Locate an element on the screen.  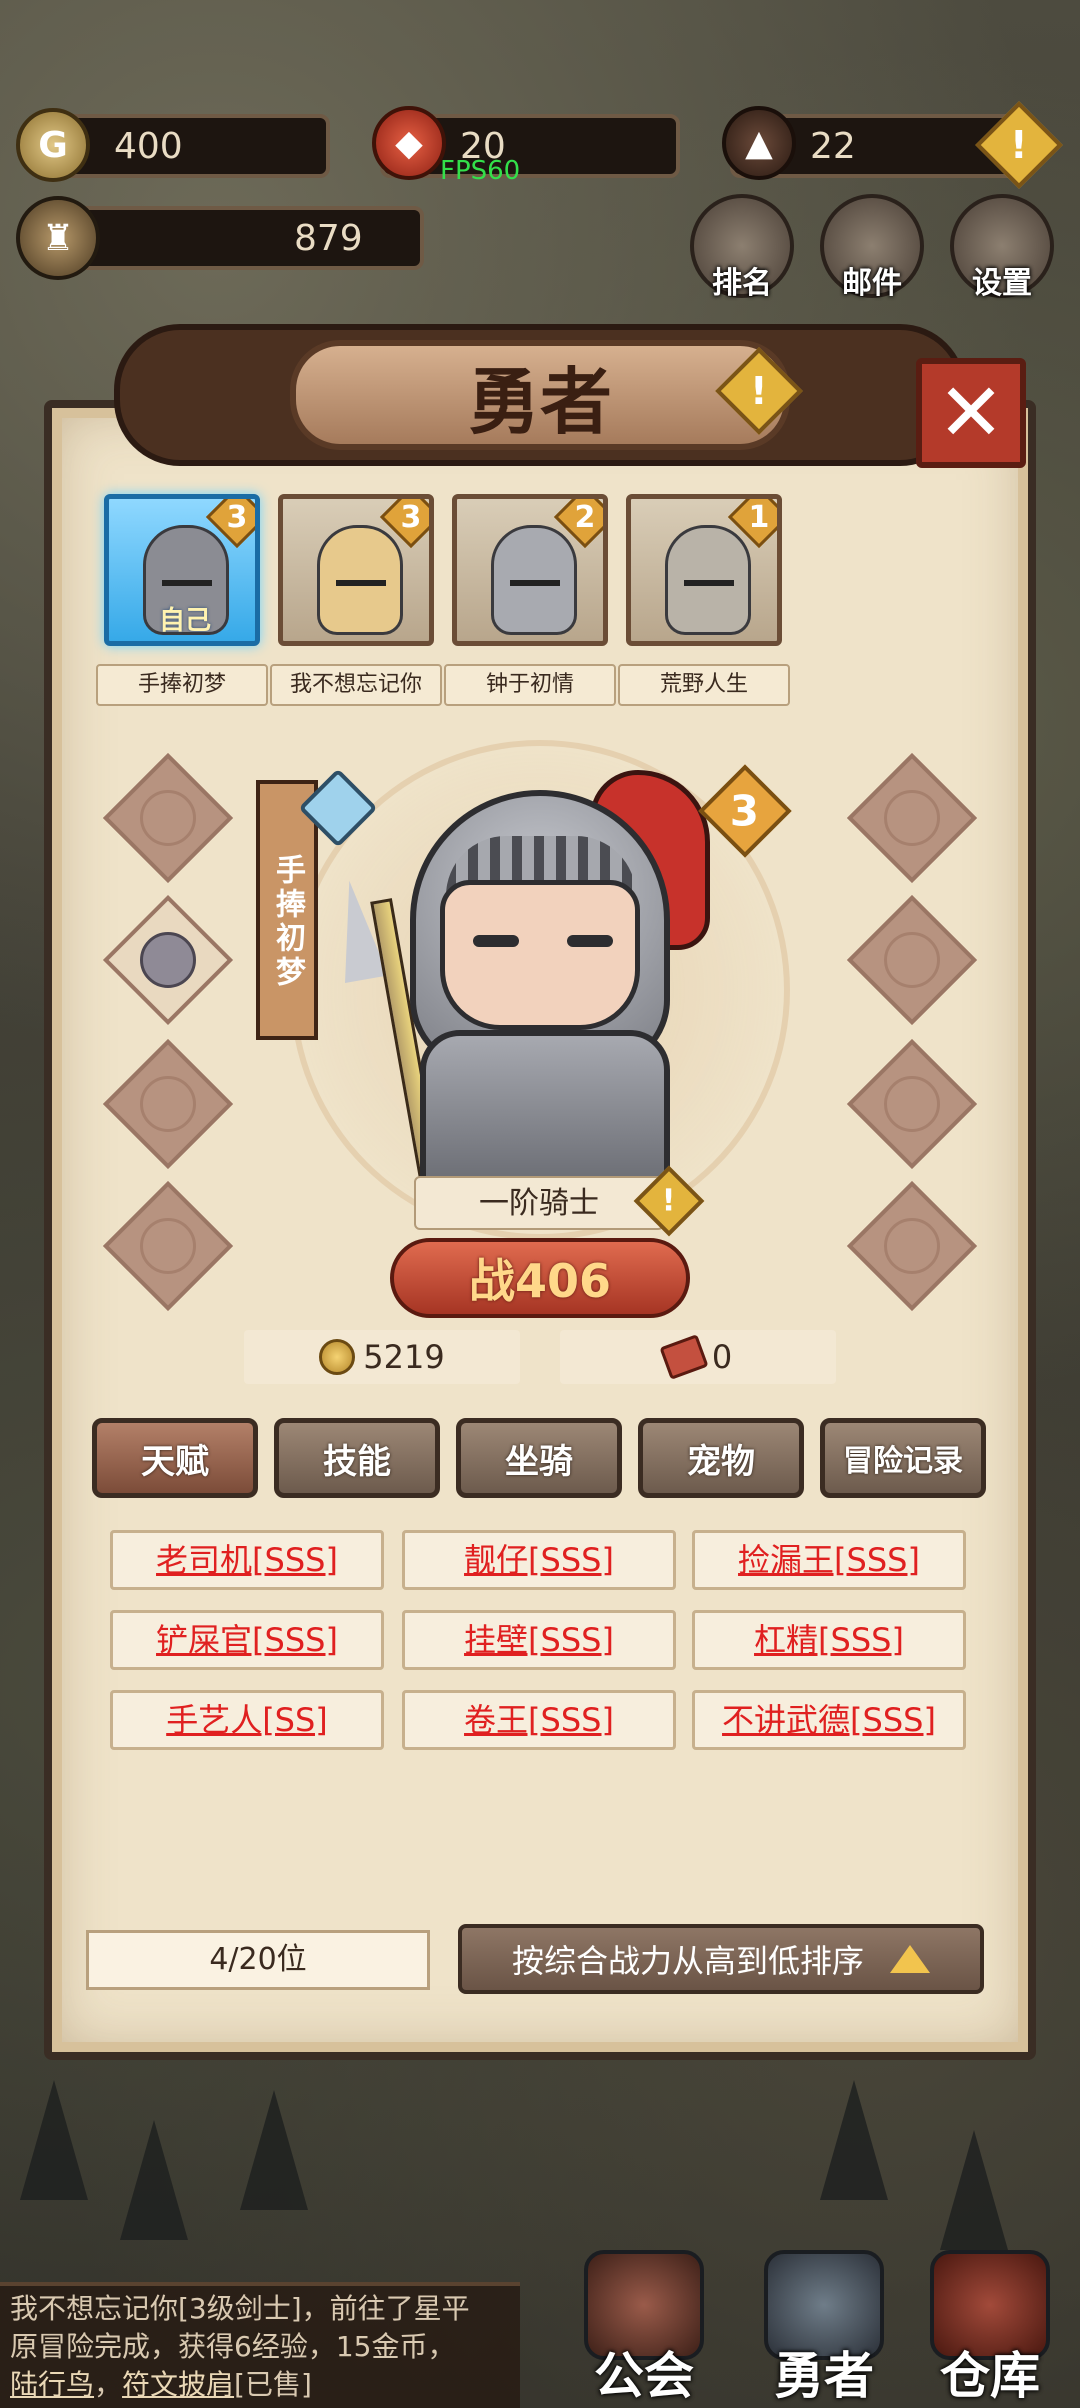
talent-item: 杠精[SSS] is located at coordinates (829, 1640).